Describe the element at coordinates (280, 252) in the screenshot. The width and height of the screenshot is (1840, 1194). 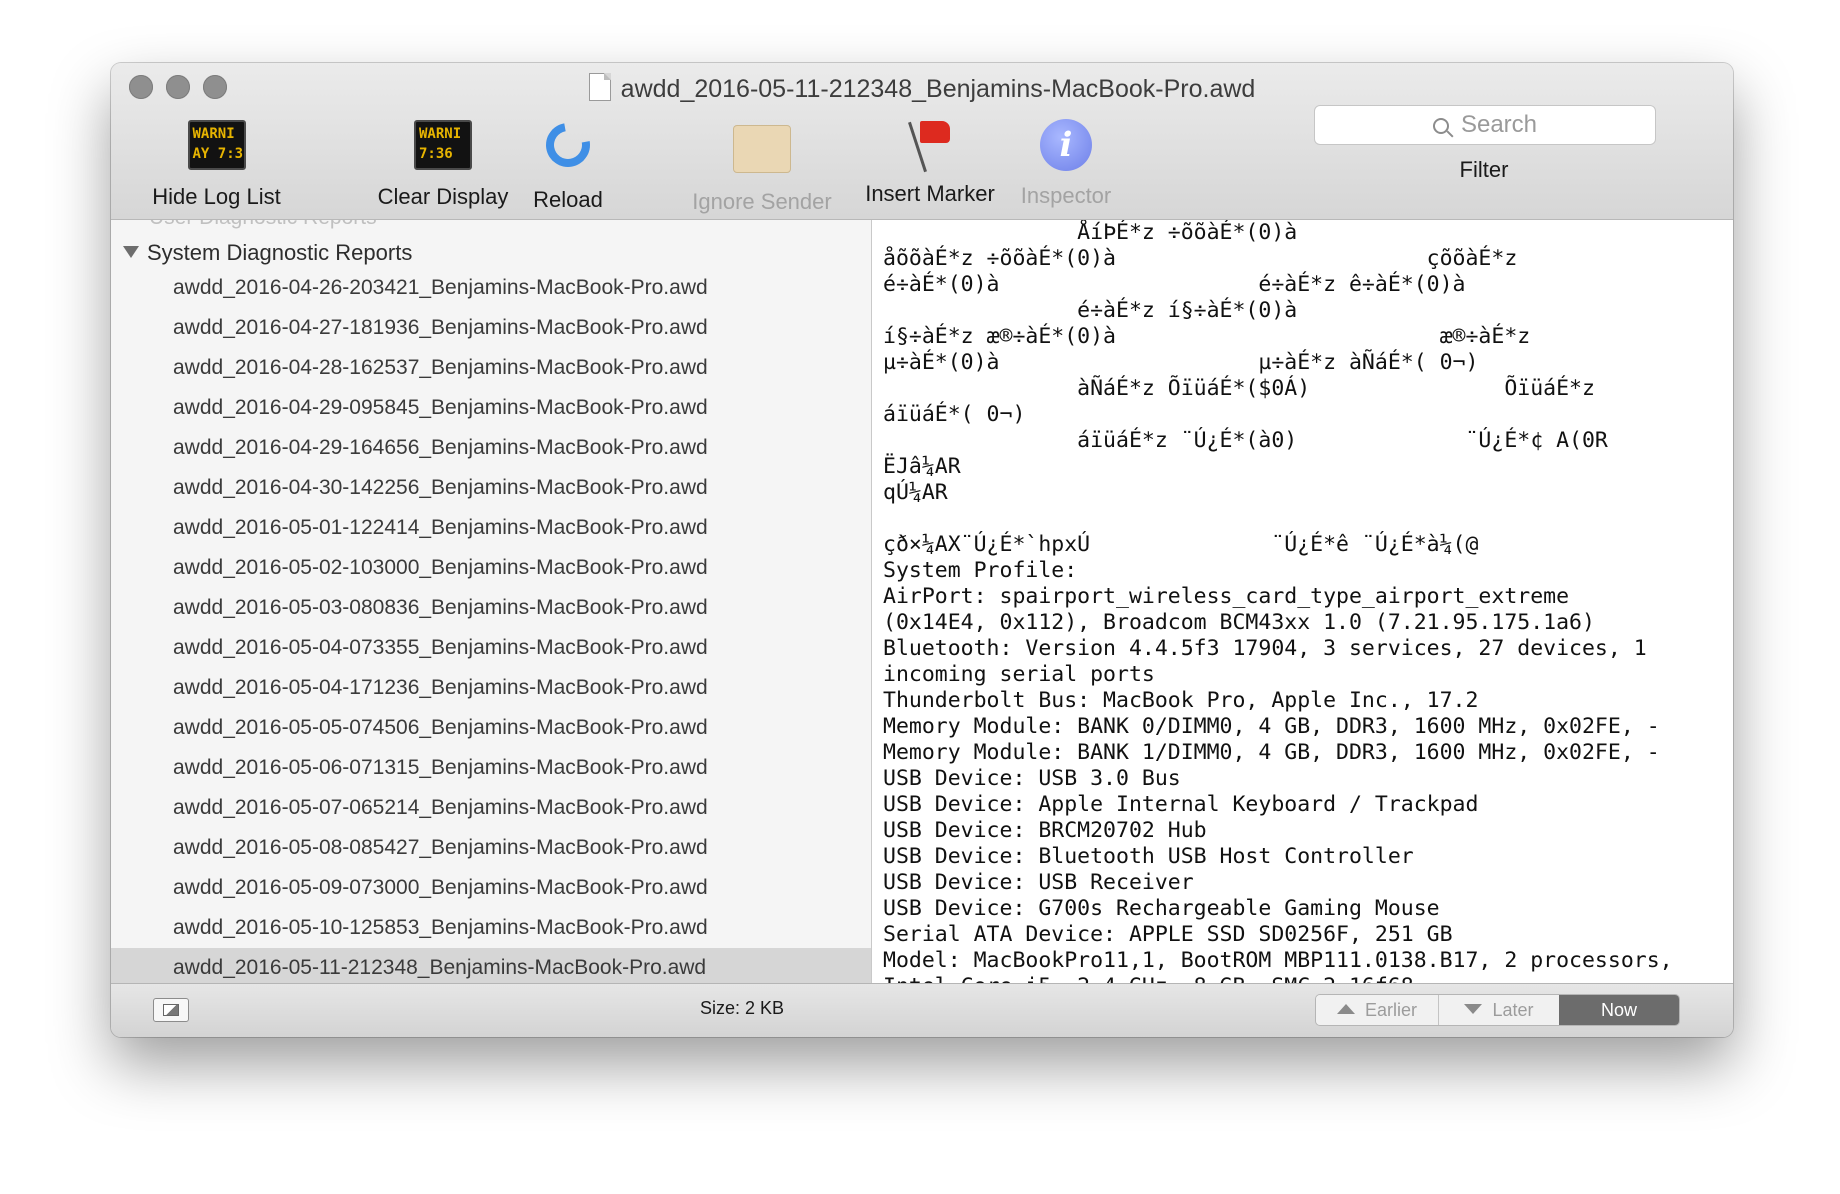
I see `section-label: System Diagnostic Reports` at that location.